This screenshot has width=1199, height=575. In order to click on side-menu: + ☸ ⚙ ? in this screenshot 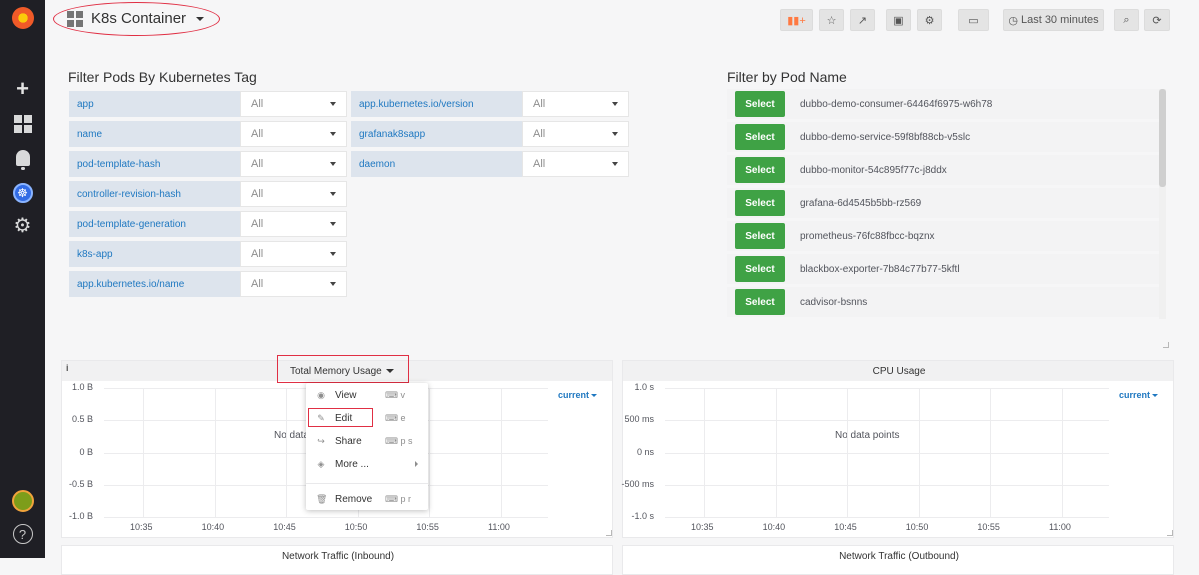, I will do `click(22, 279)`.